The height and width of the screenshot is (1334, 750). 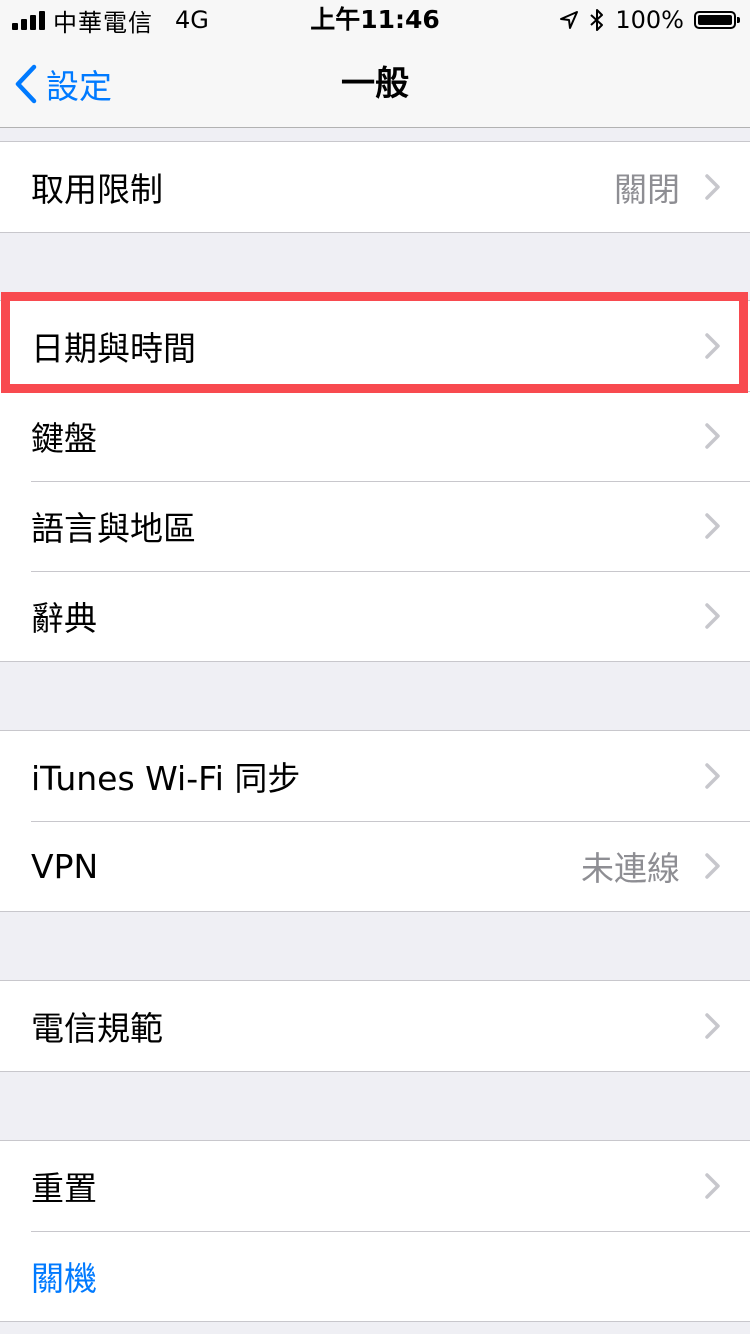 I want to click on row-language-region: 語言與地區, so click(x=375, y=526).